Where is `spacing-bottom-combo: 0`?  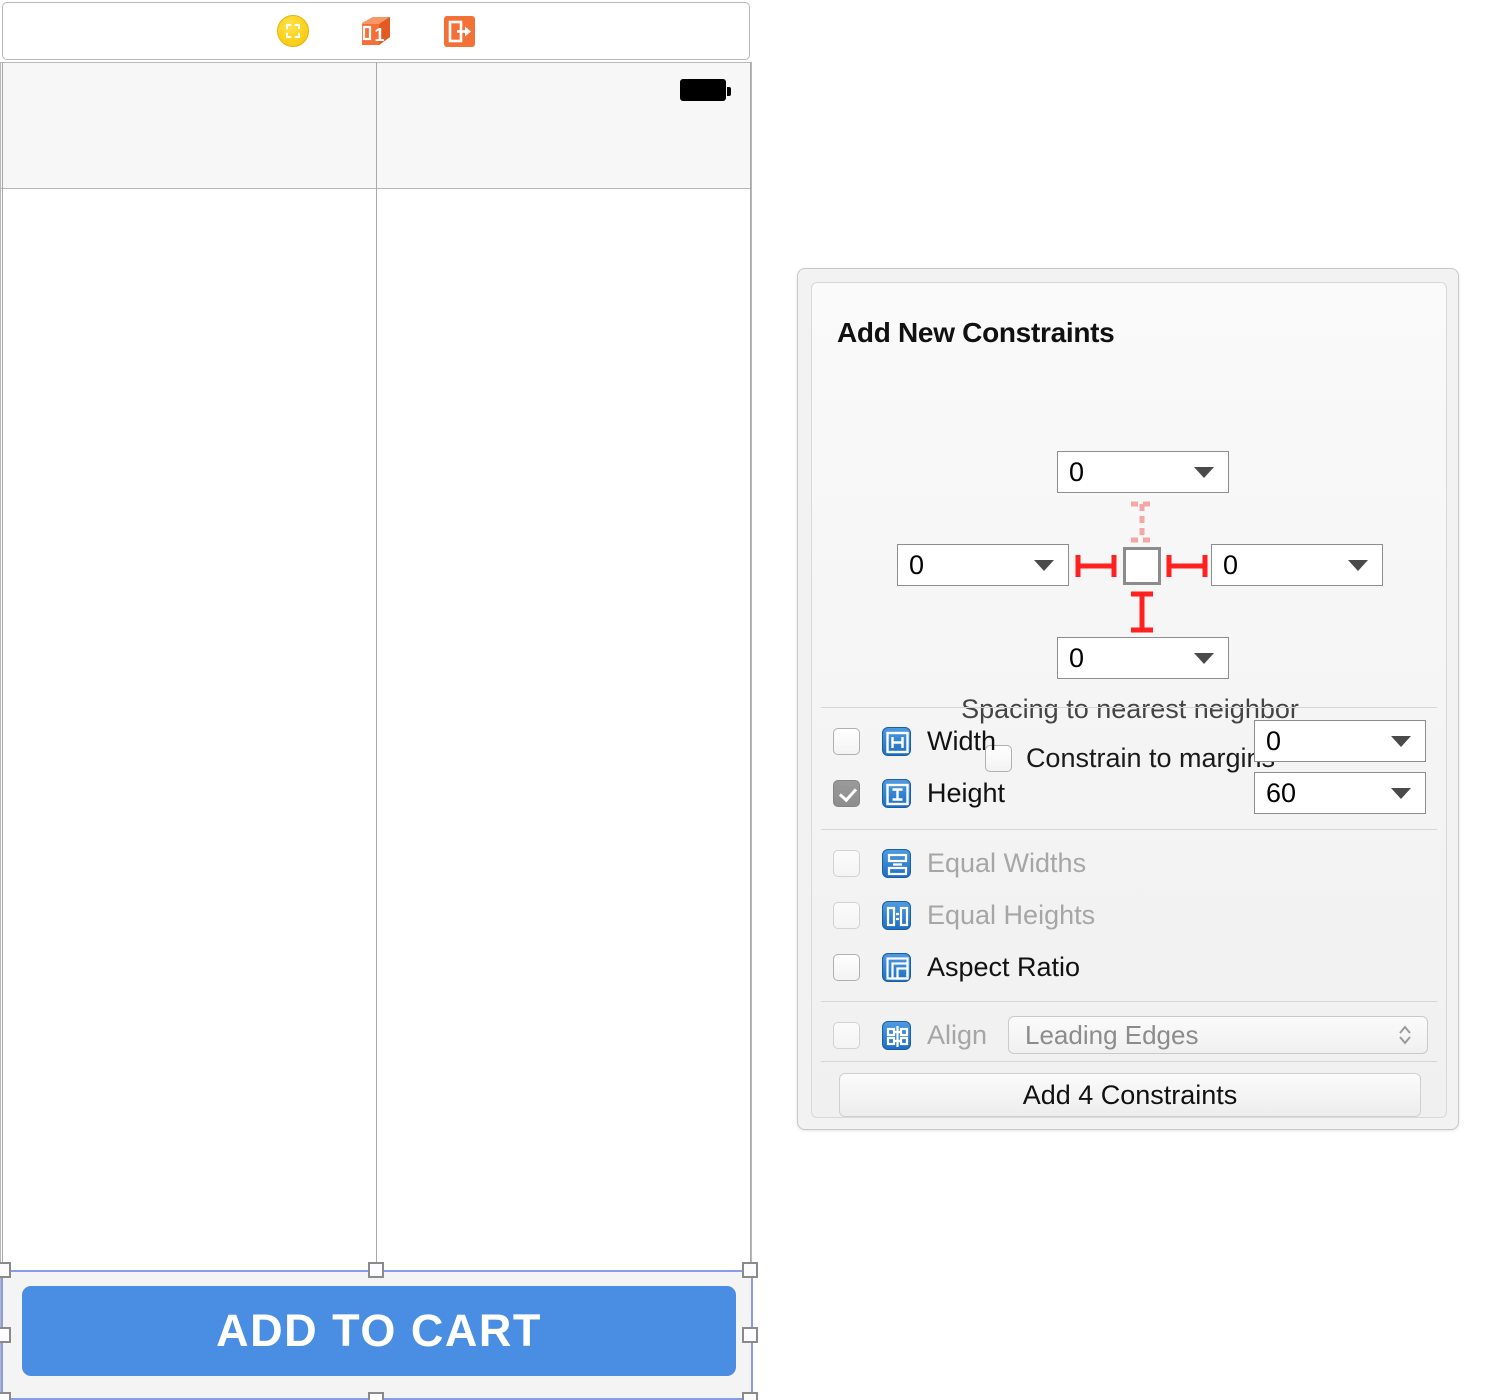
spacing-bottom-combo: 0 is located at coordinates (1143, 658).